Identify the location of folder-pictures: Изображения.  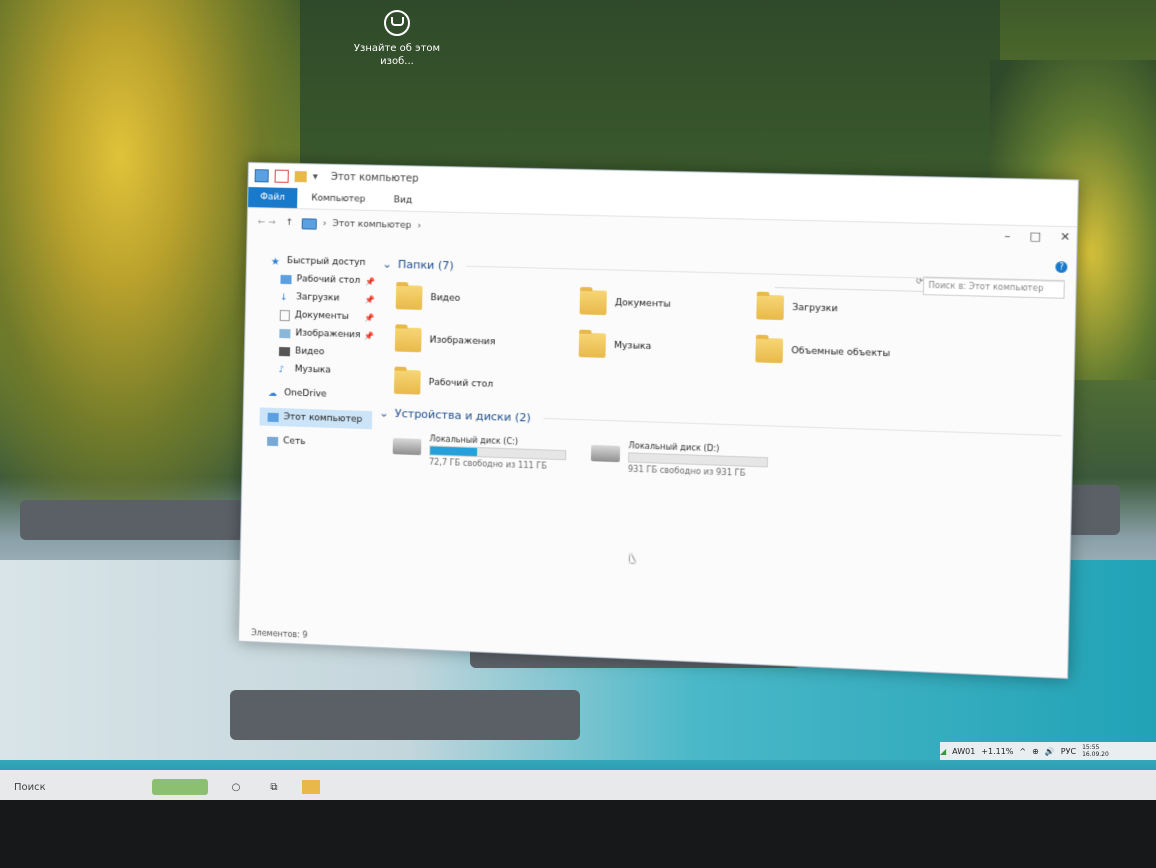
(486, 342).